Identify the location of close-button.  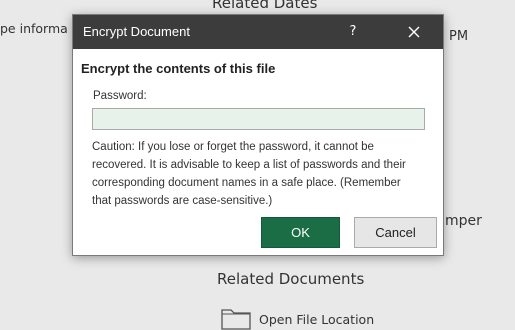
(414, 32).